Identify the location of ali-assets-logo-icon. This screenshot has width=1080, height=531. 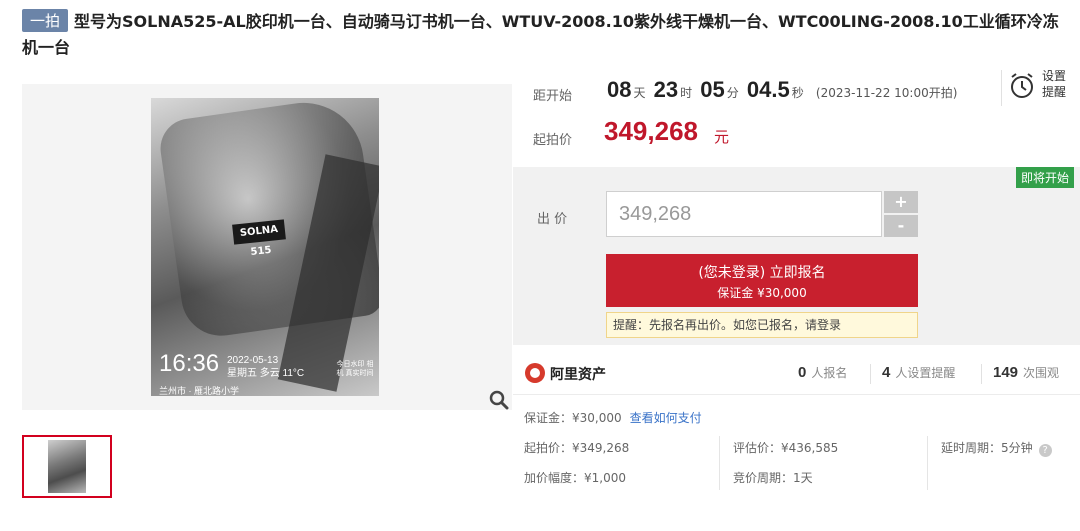
(535, 373).